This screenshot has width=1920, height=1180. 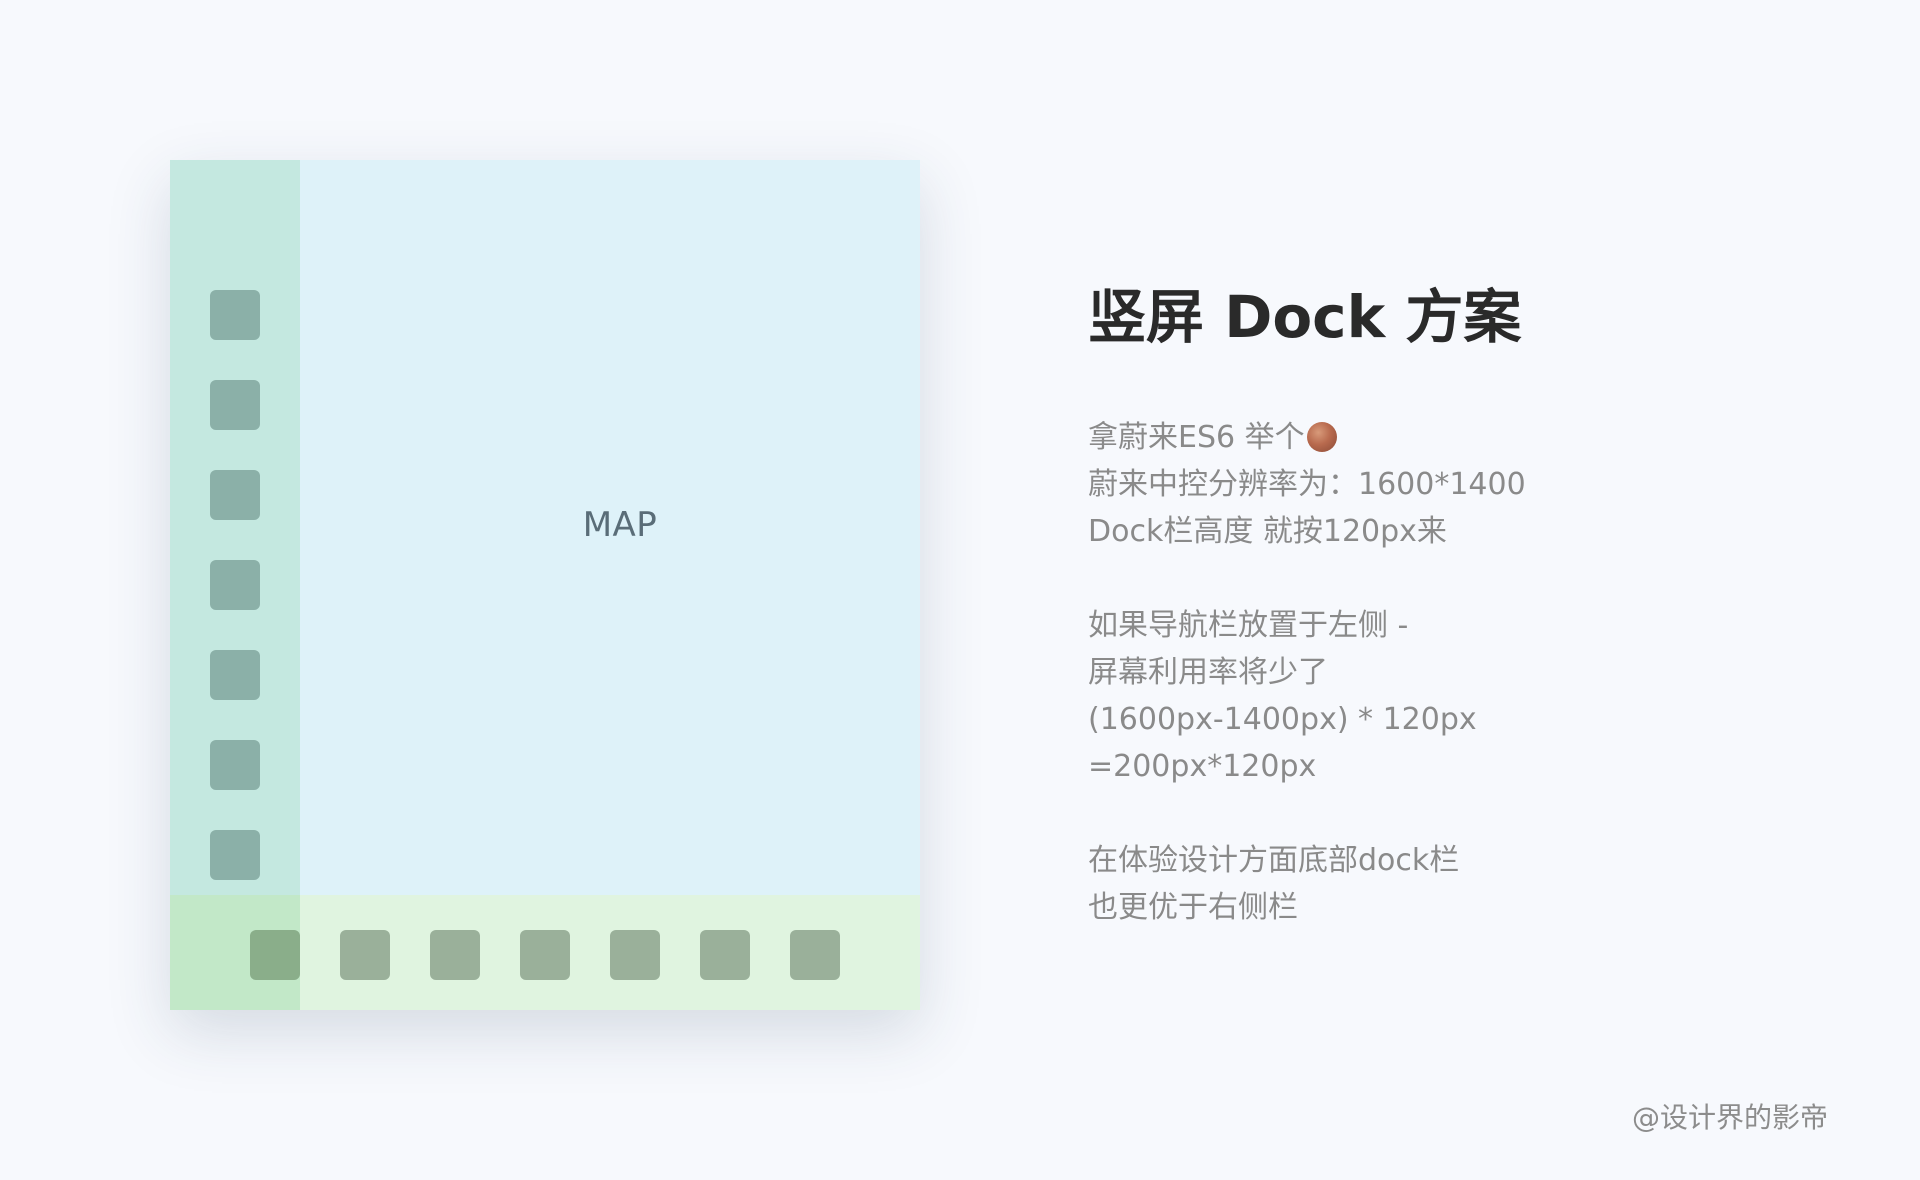 I want to click on description-text: 拿蔚来ES6 举个, so click(x=1196, y=437).